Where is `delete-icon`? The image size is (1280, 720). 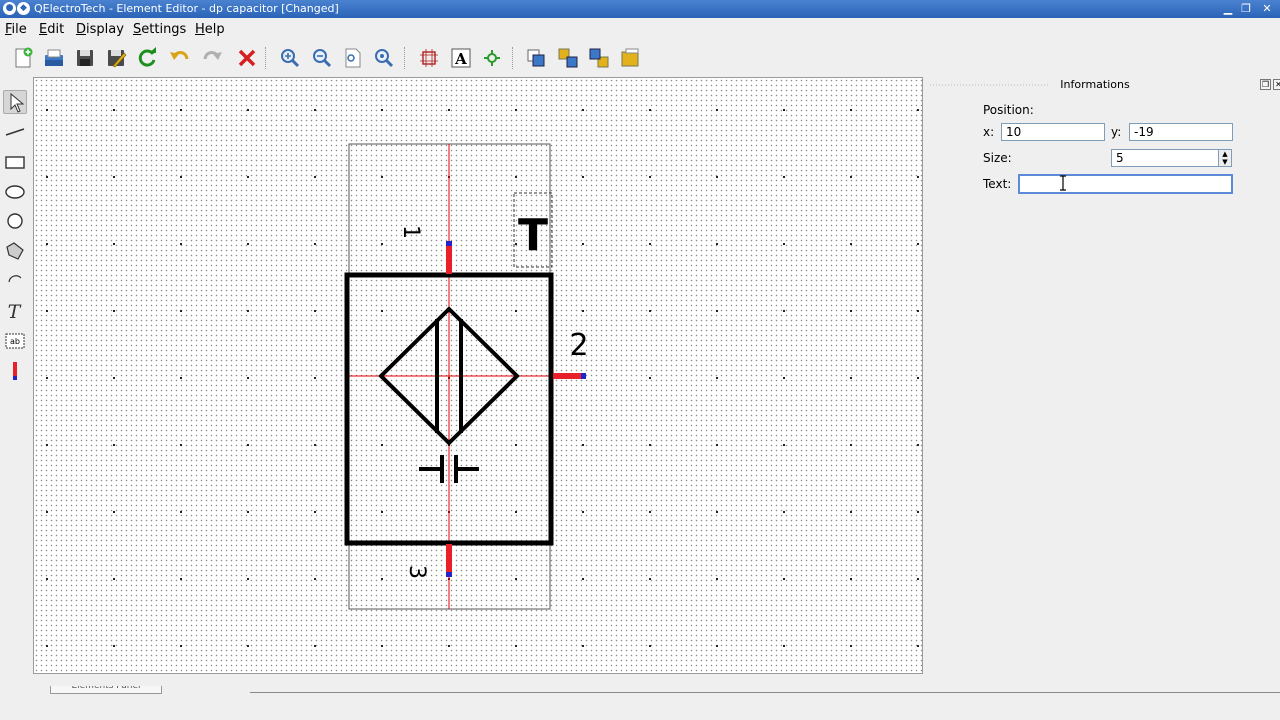 delete-icon is located at coordinates (247, 58).